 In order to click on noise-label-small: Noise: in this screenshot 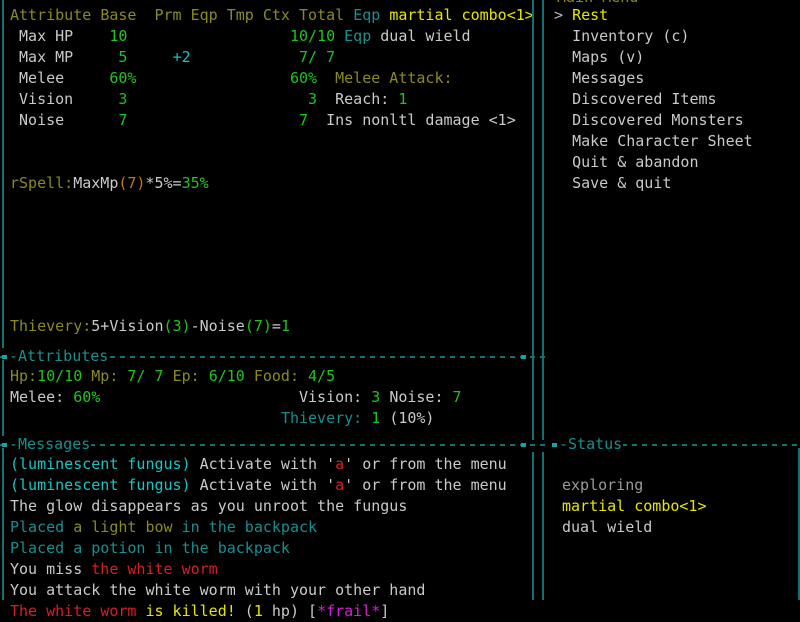, I will do `click(416, 397)`.